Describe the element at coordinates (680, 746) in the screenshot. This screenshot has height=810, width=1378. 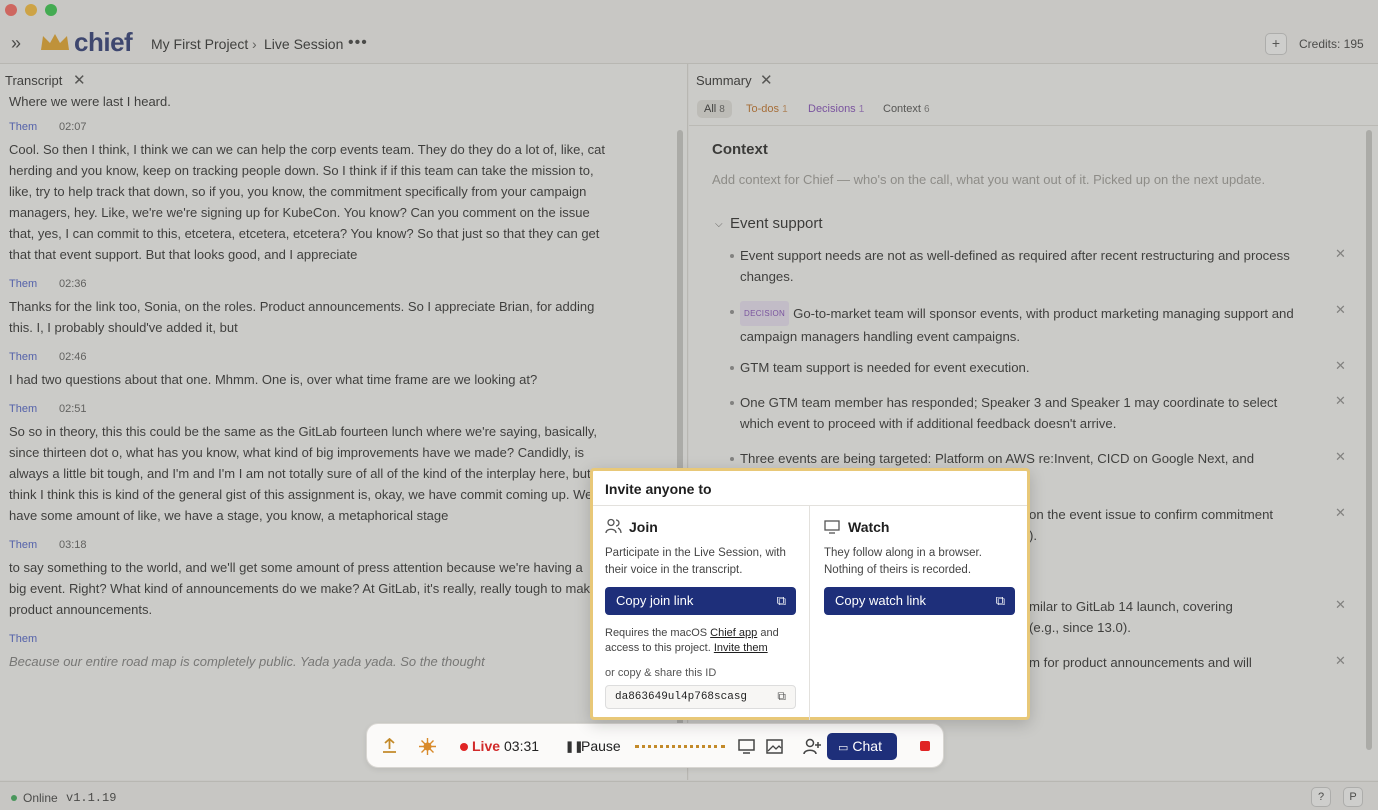
I see `audio-level-meter` at that location.